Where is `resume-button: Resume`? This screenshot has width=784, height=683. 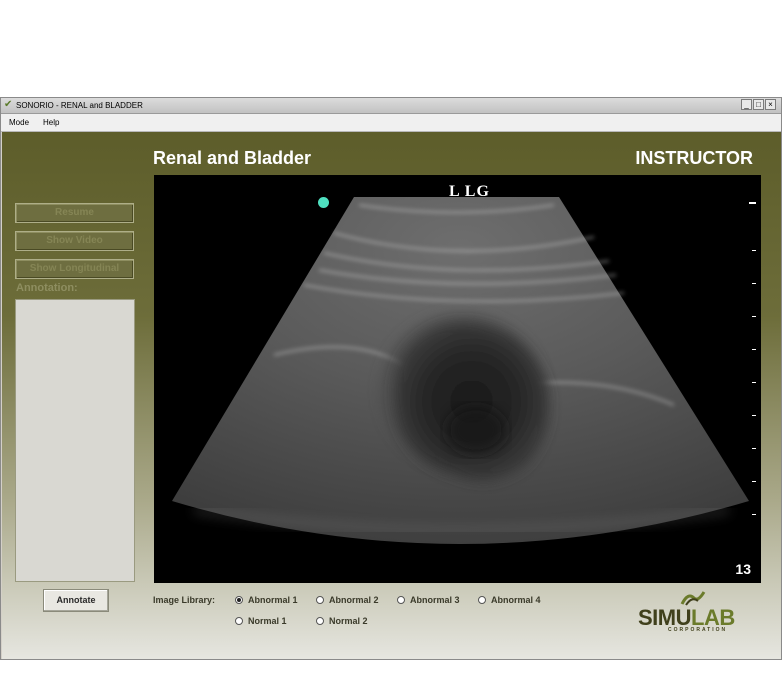 resume-button: Resume is located at coordinates (74, 213).